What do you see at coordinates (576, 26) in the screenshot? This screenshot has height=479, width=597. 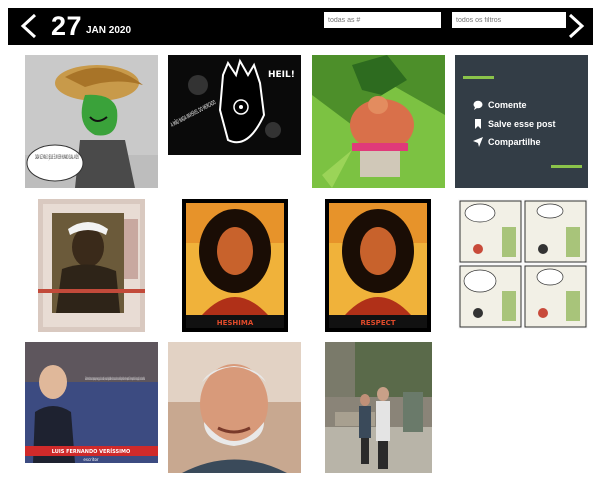 I see `next-day-arrow-icon` at bounding box center [576, 26].